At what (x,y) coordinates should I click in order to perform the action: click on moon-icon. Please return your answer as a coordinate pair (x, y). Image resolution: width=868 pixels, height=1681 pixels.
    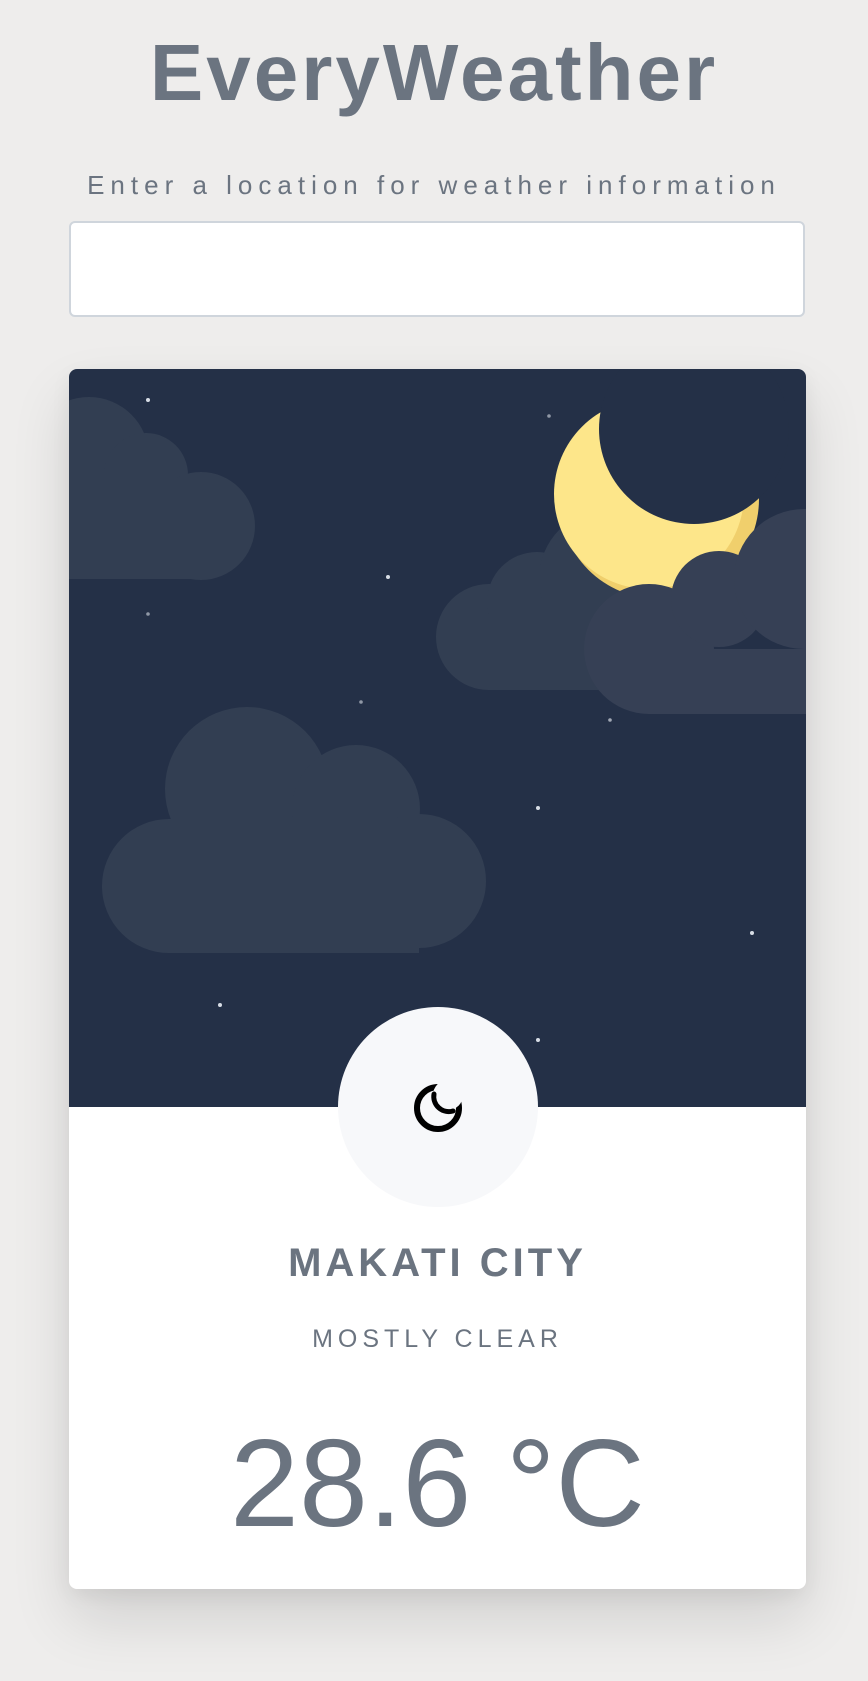
    Looking at the image, I should click on (438, 1106).